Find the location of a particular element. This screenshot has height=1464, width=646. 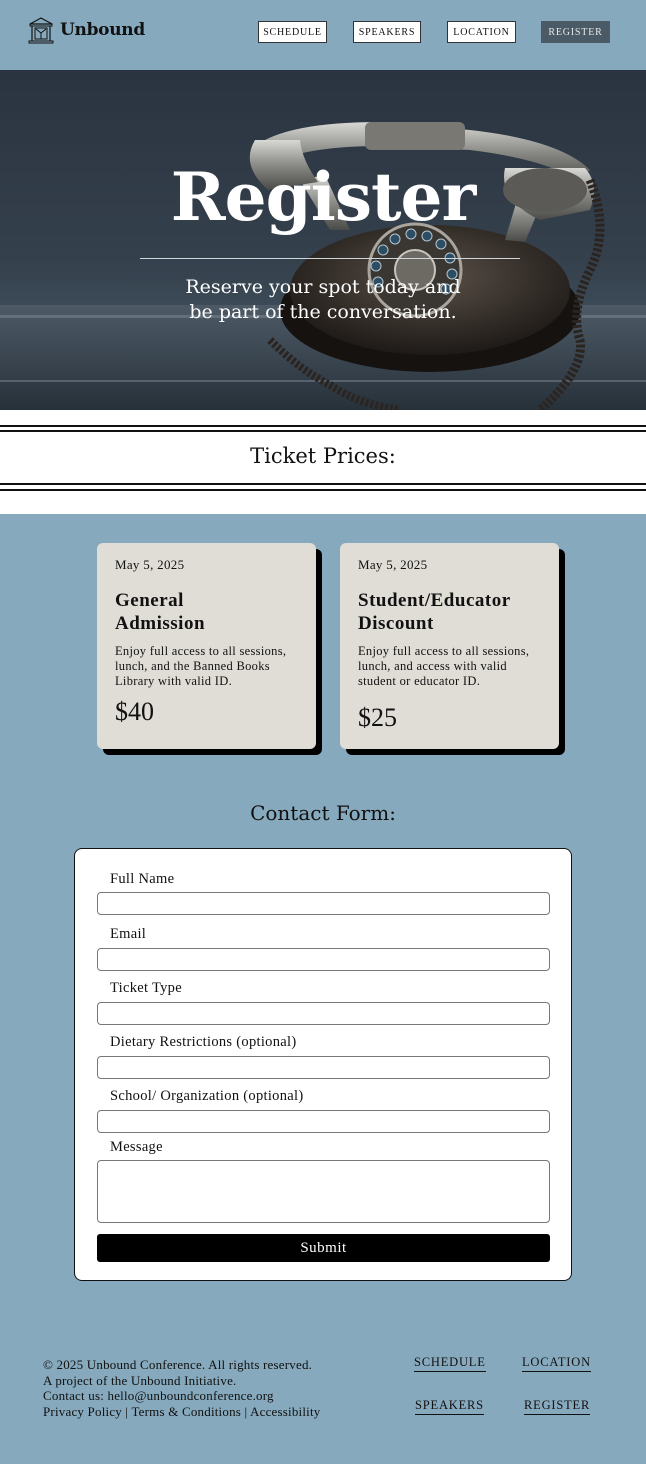

site-logo: Unbound is located at coordinates (86, 30).